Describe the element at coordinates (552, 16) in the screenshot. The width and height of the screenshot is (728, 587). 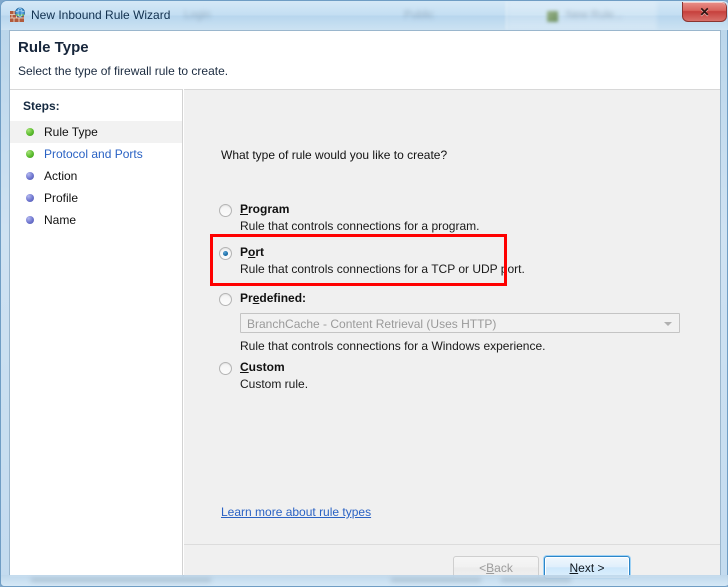
I see `ghost-background-icon` at that location.